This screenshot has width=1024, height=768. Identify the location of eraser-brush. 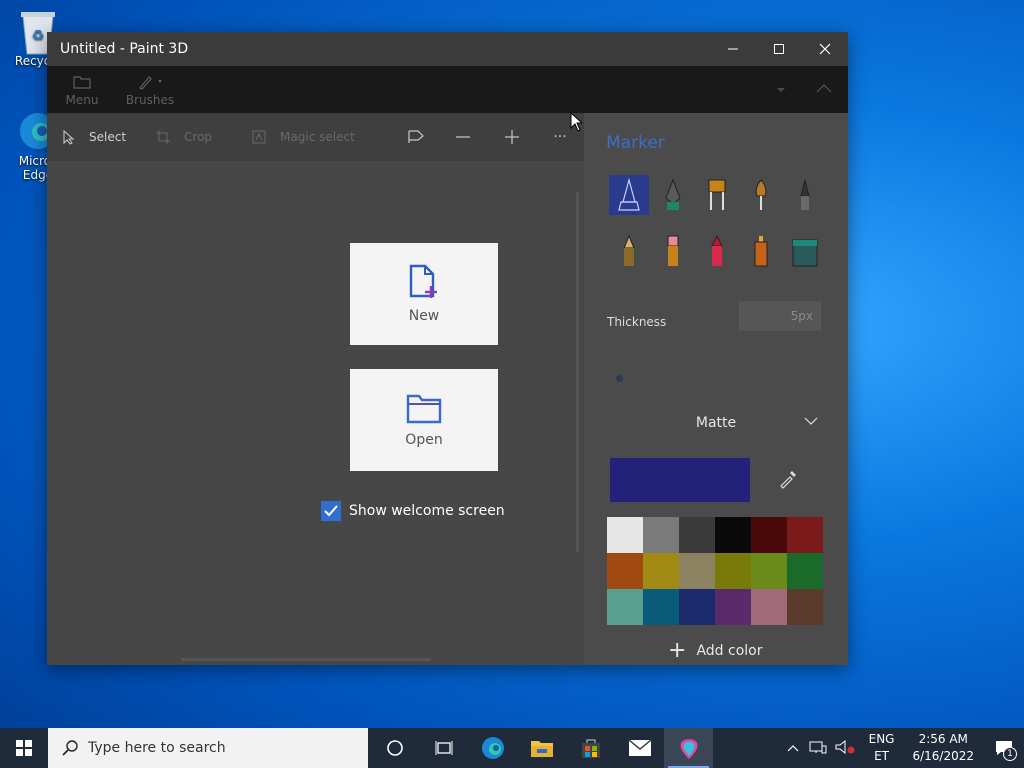
(673, 251).